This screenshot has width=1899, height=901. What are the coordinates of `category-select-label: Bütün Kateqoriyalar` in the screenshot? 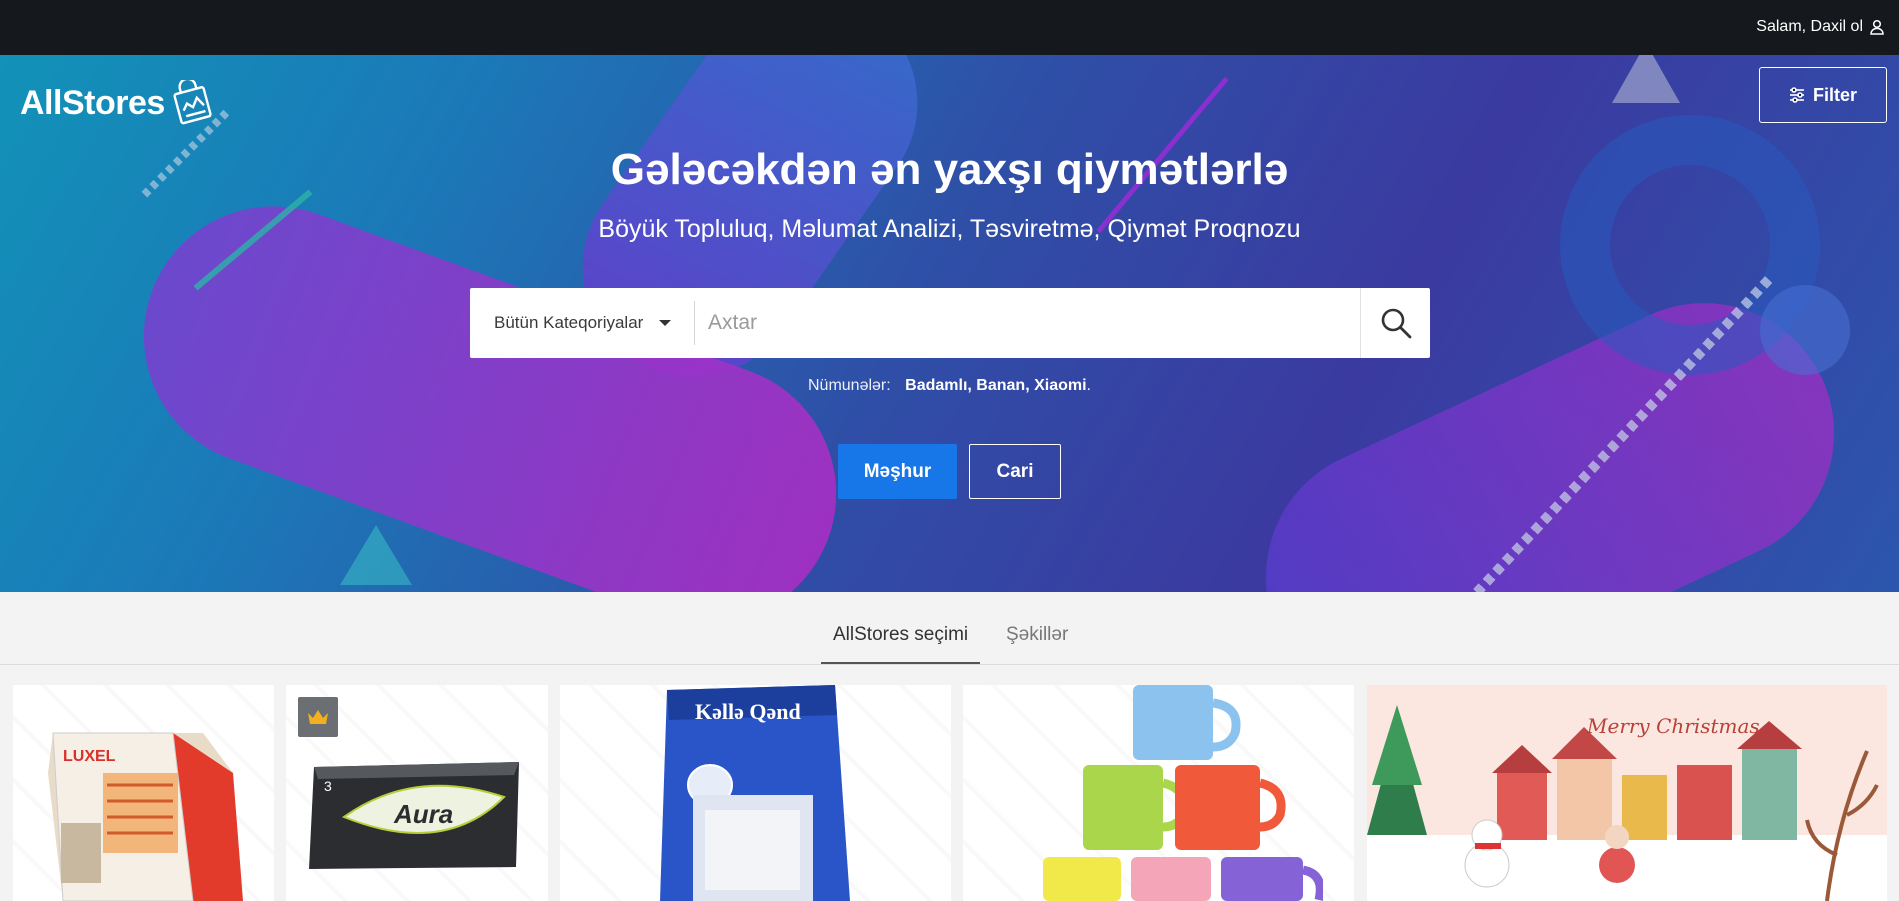 It's located at (569, 322).